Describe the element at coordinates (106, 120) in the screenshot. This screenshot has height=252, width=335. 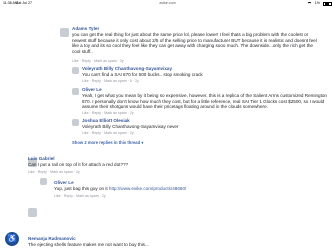
I see `comment-author: Joshua Elliott Olesiak` at that location.